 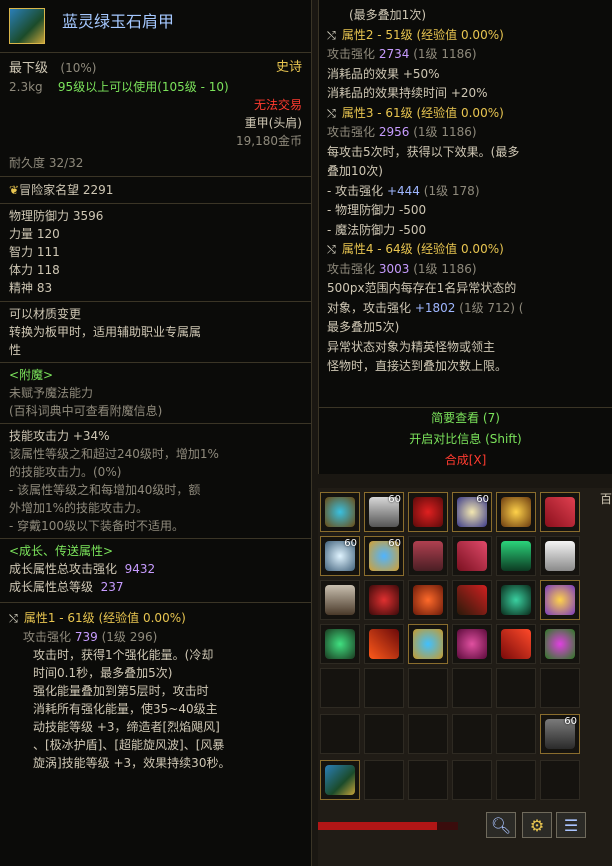 I want to click on ring-icon, so click(x=340, y=512).